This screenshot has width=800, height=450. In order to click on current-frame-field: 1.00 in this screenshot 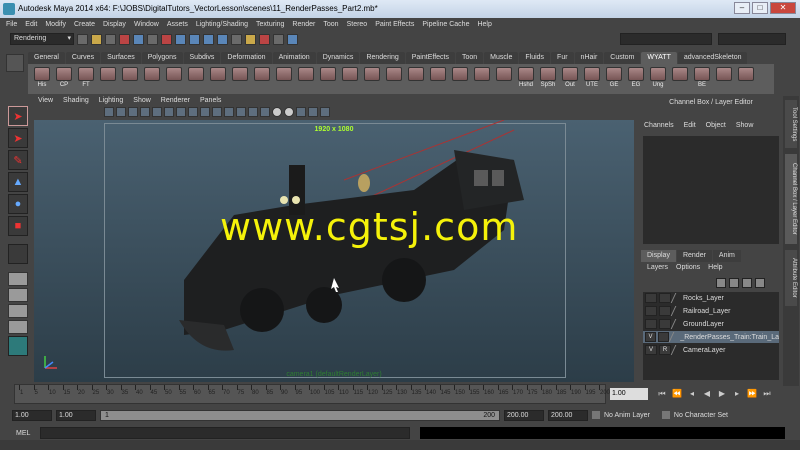, I will do `click(629, 394)`.